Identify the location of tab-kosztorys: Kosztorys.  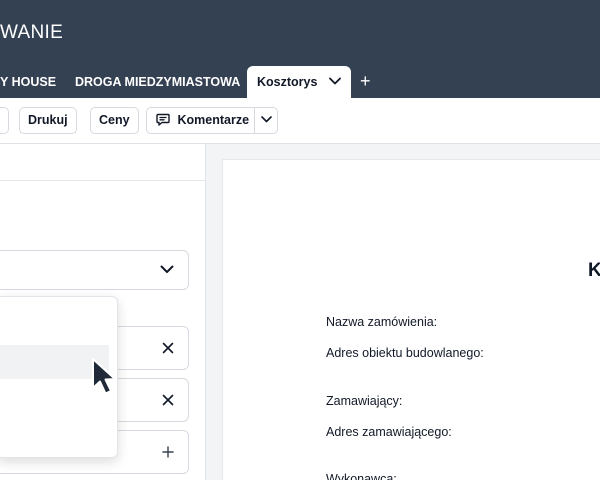
(299, 82).